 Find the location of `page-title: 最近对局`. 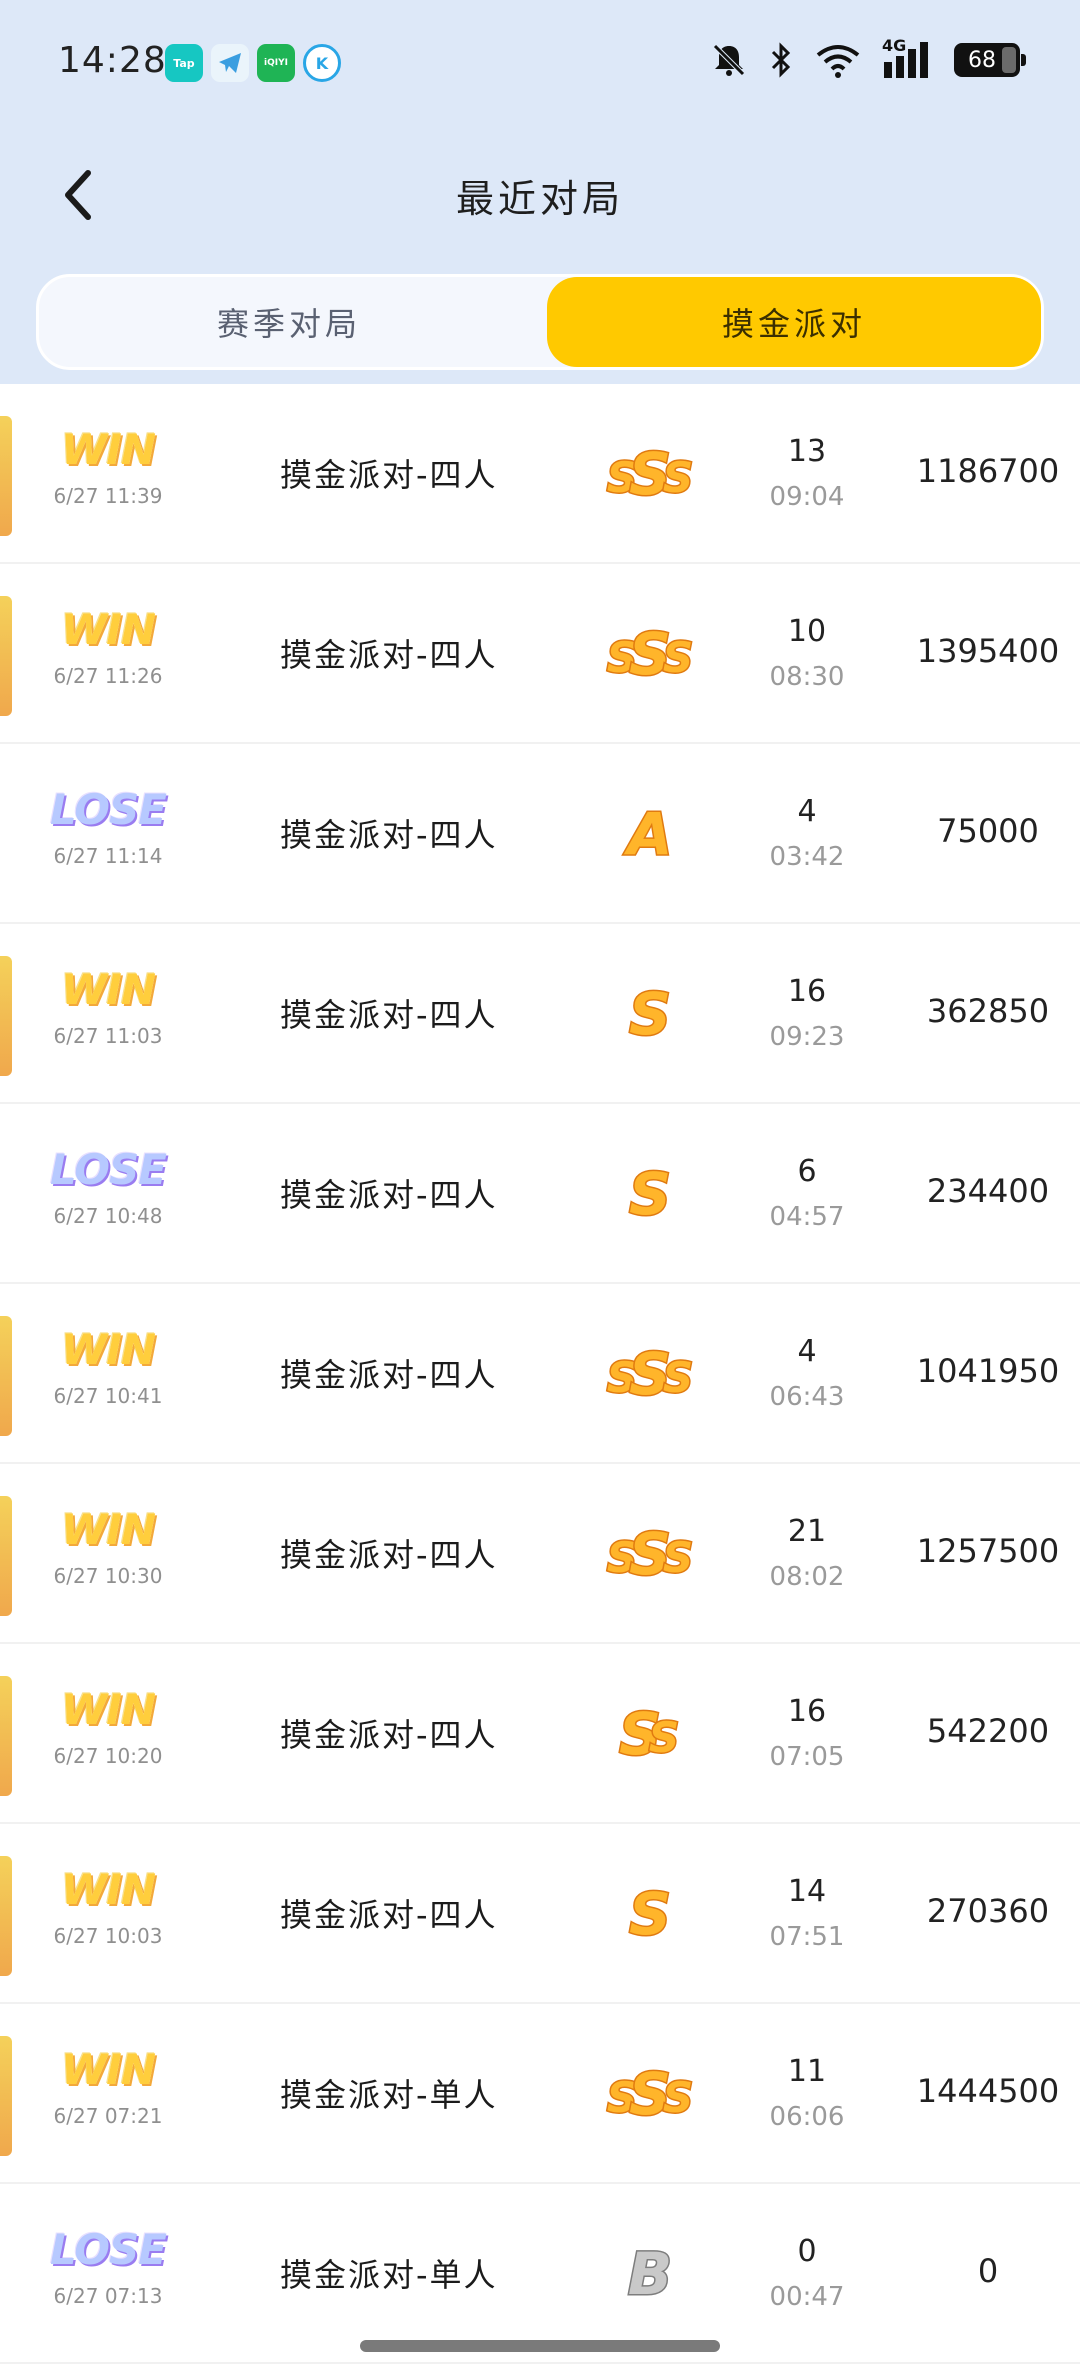

page-title: 最近对局 is located at coordinates (539, 199).